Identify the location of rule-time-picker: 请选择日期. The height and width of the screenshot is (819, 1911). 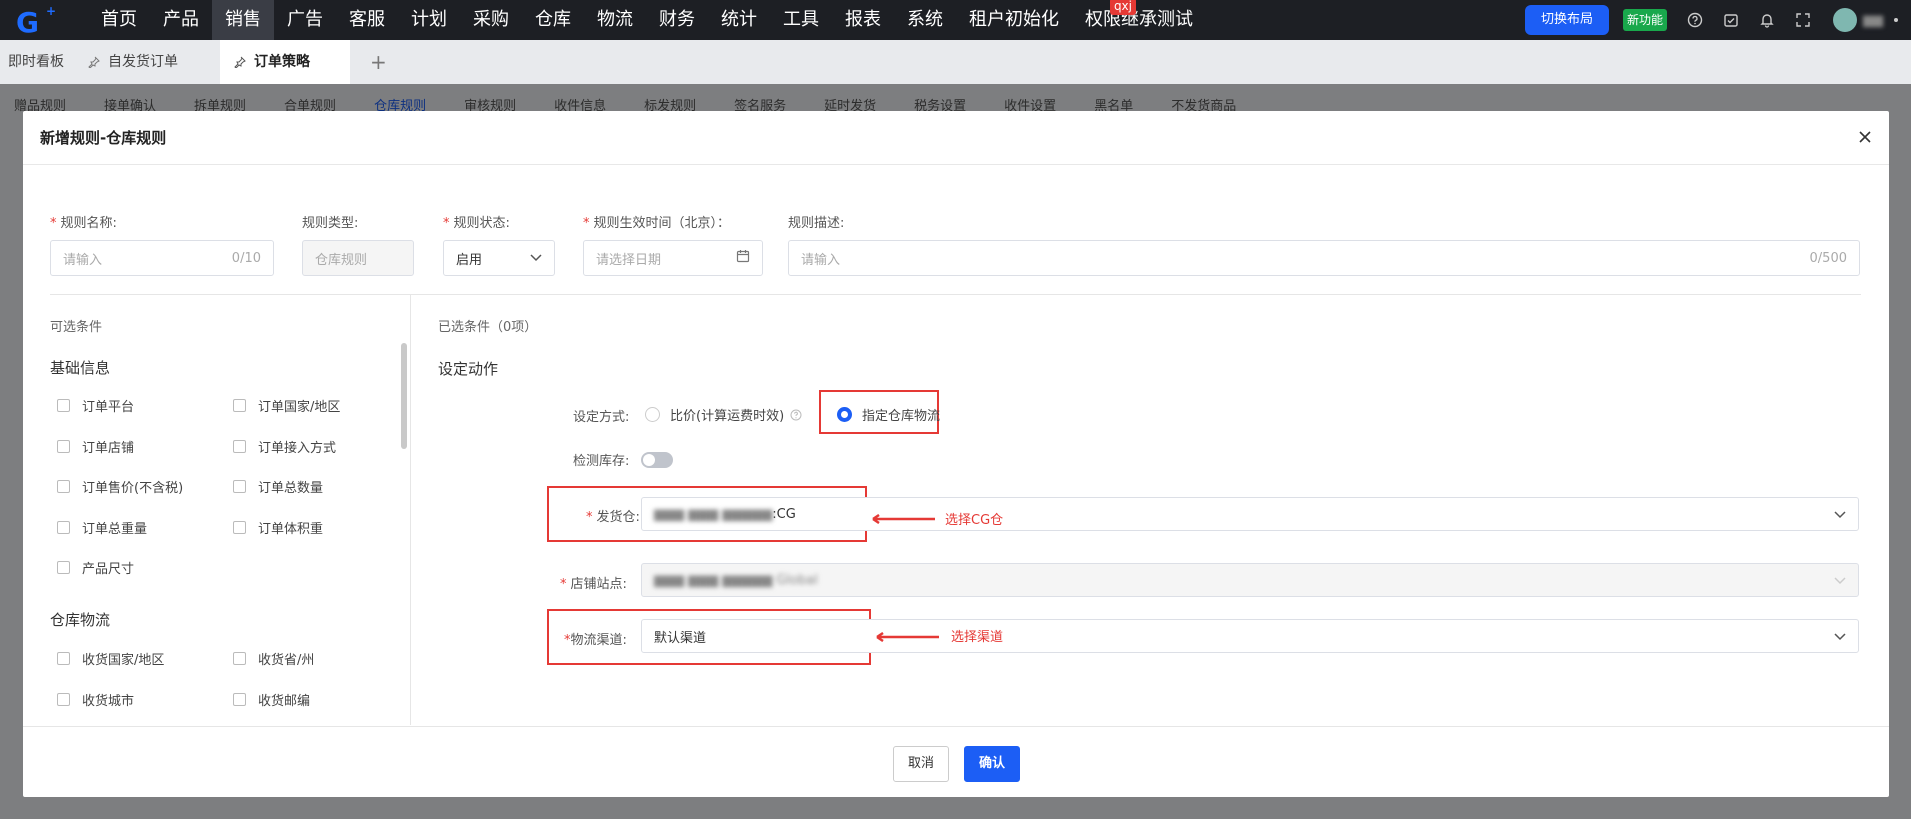
(673, 258).